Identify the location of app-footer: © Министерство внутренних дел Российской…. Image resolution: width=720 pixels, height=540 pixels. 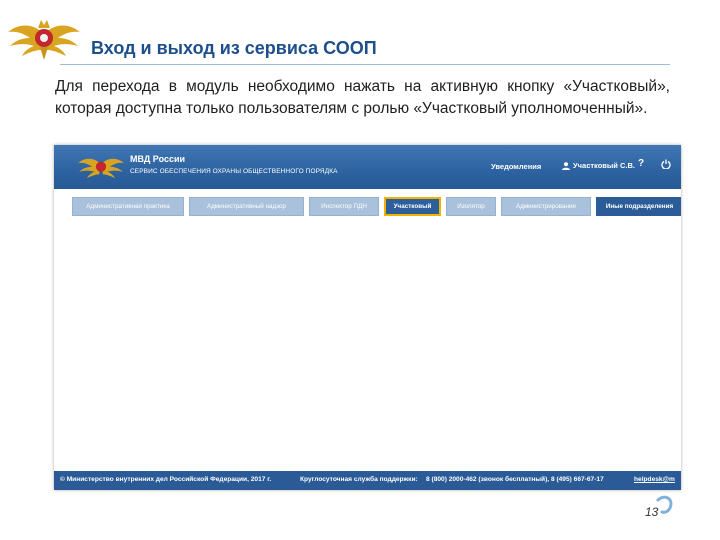
(367, 480).